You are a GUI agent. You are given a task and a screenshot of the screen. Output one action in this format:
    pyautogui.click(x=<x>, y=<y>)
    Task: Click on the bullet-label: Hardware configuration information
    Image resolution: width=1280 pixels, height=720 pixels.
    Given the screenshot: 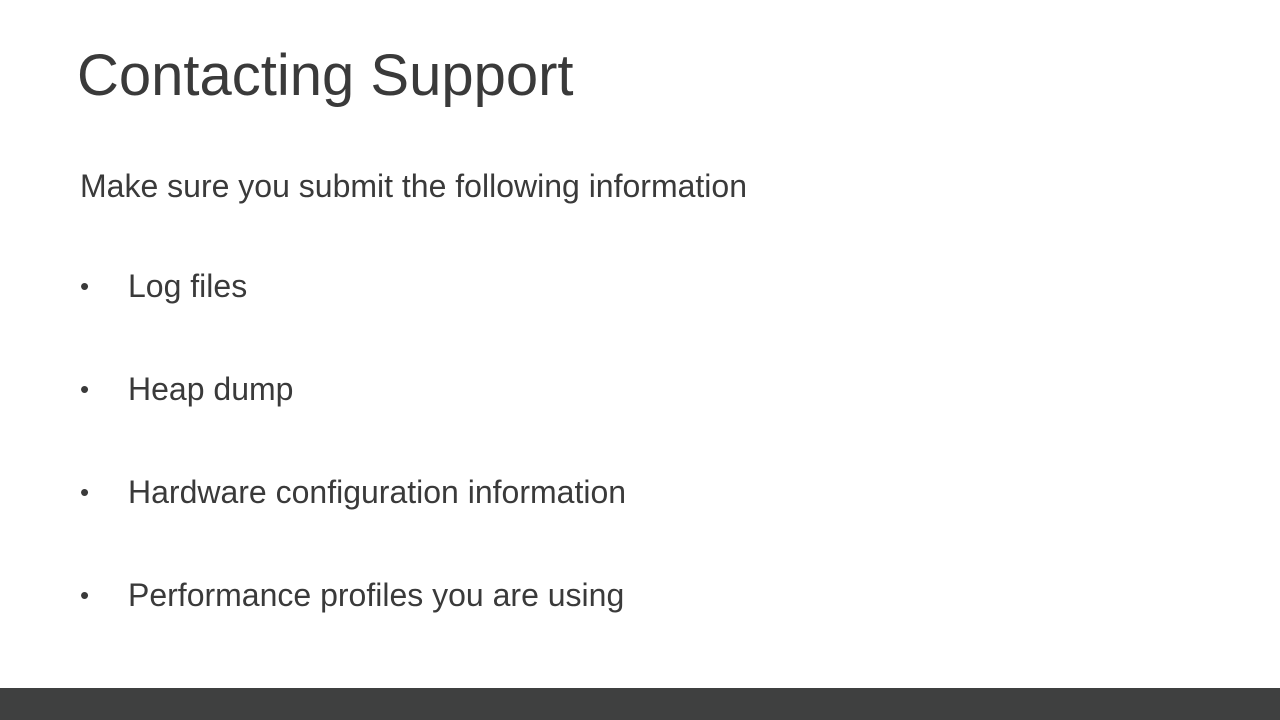 What is the action you would take?
    pyautogui.click(x=377, y=492)
    